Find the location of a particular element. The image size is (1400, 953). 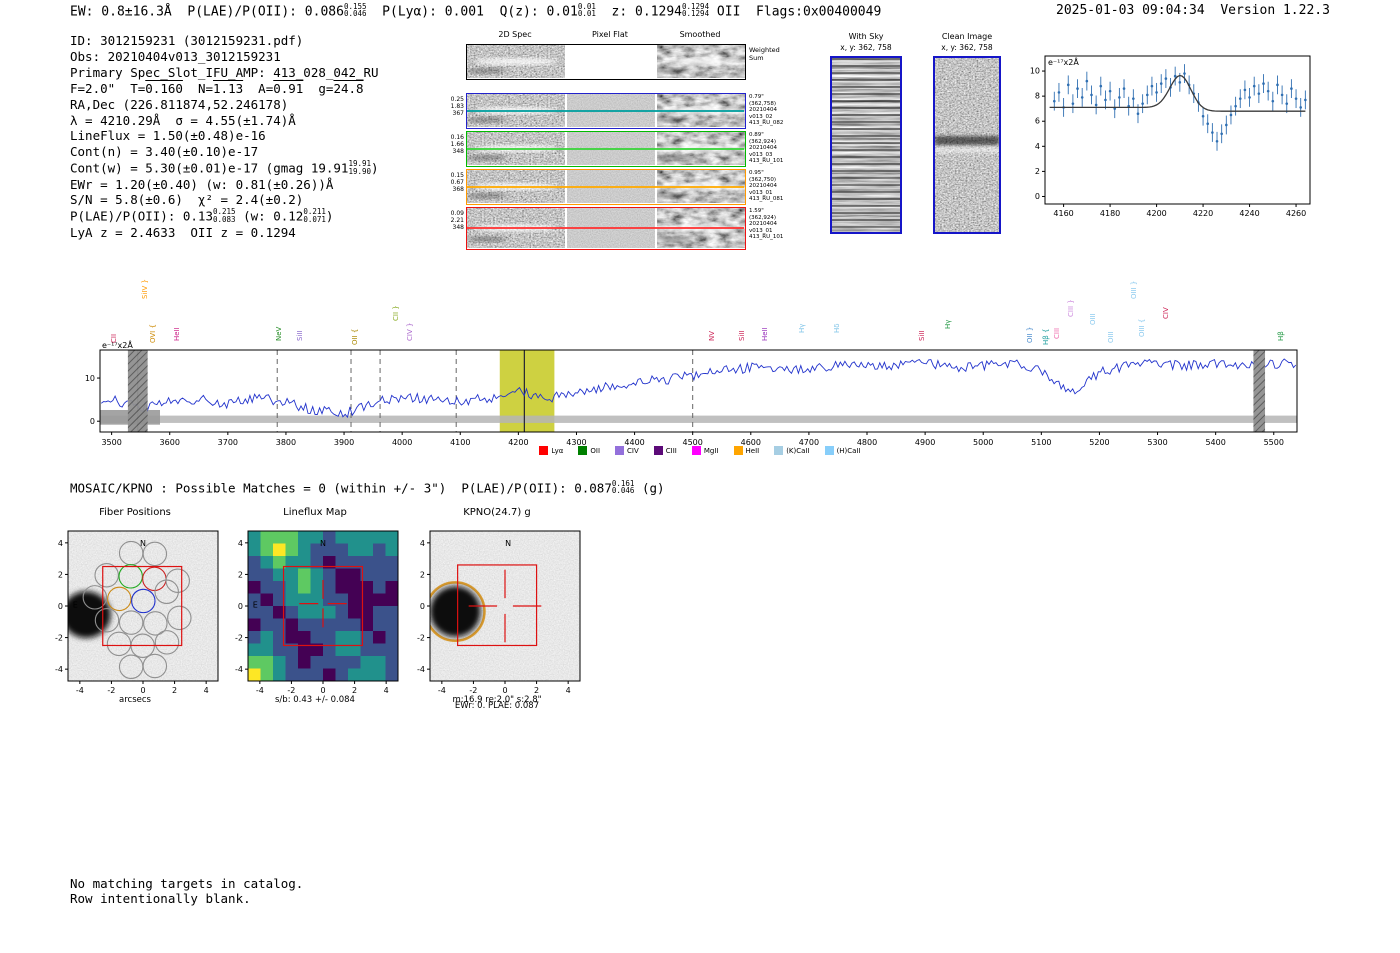

fiber-stat: 367 is located at coordinates (458, 113).